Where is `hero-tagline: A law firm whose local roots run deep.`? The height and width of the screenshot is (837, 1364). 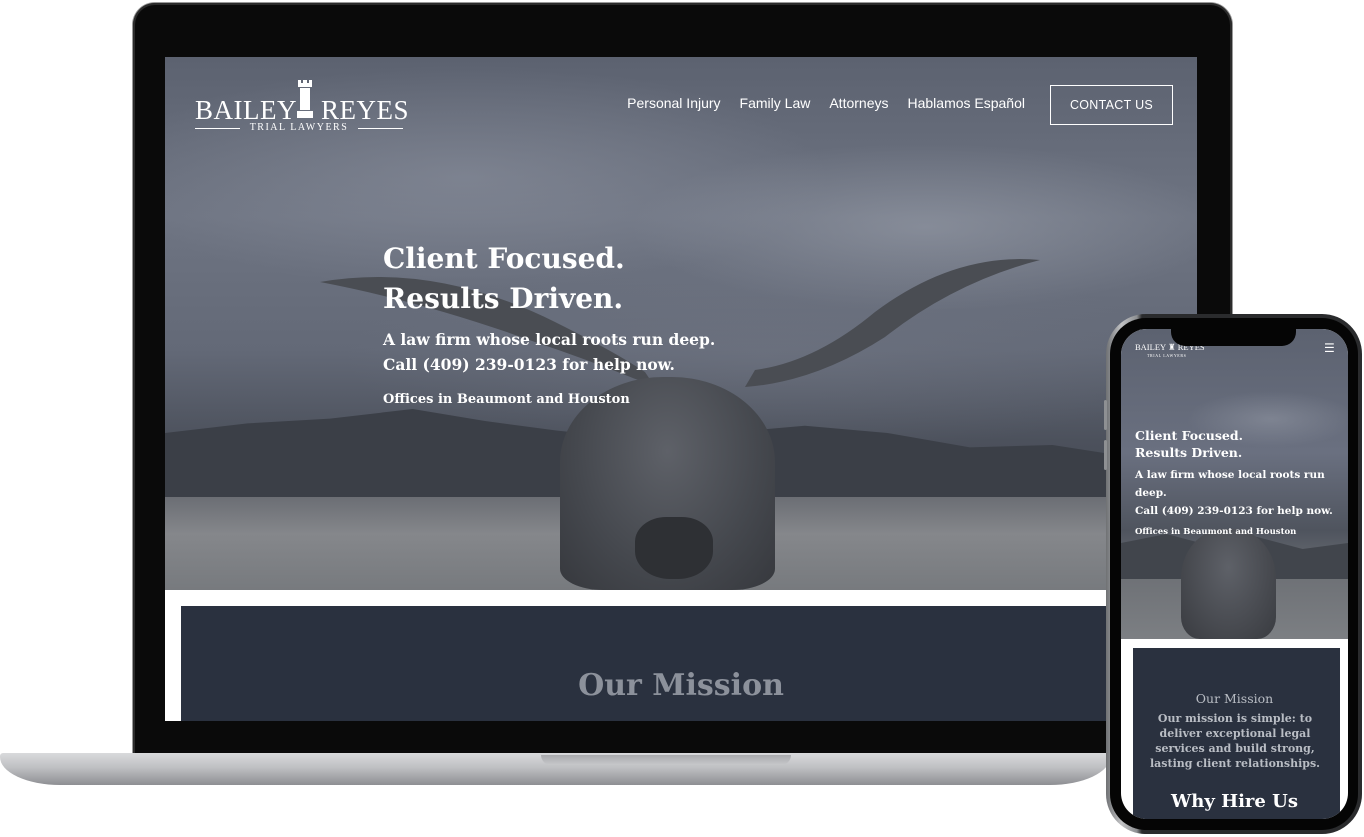
hero-tagline: A law firm whose local roots run deep. is located at coordinates (549, 339).